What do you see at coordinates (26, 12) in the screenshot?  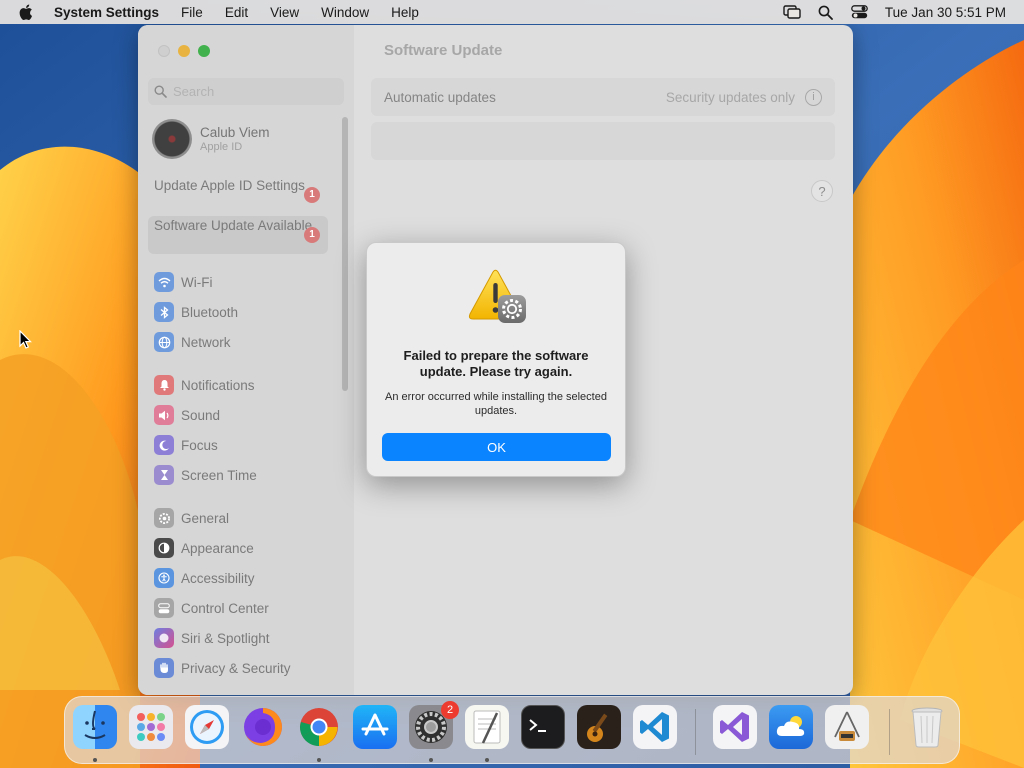 I see `apple-menu-icon` at bounding box center [26, 12].